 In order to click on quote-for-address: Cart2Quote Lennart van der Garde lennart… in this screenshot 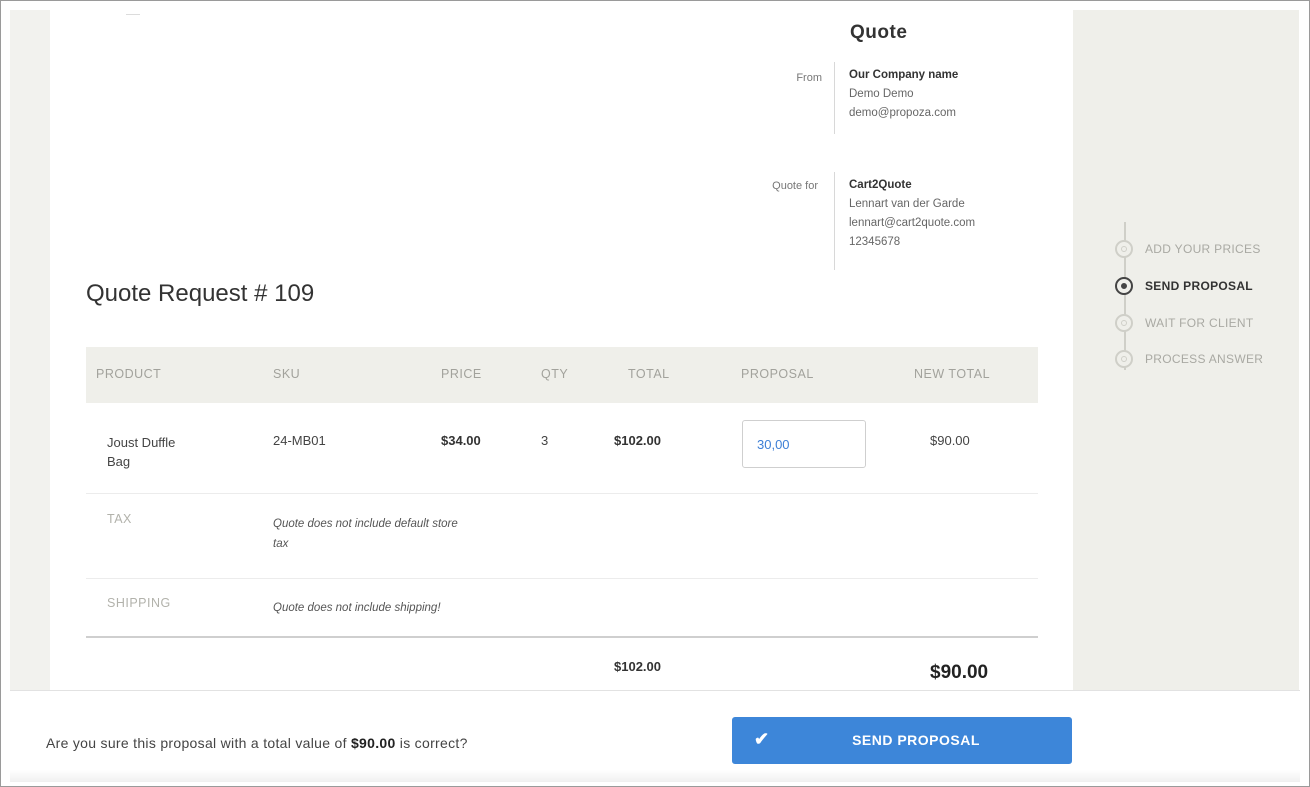, I will do `click(912, 214)`.